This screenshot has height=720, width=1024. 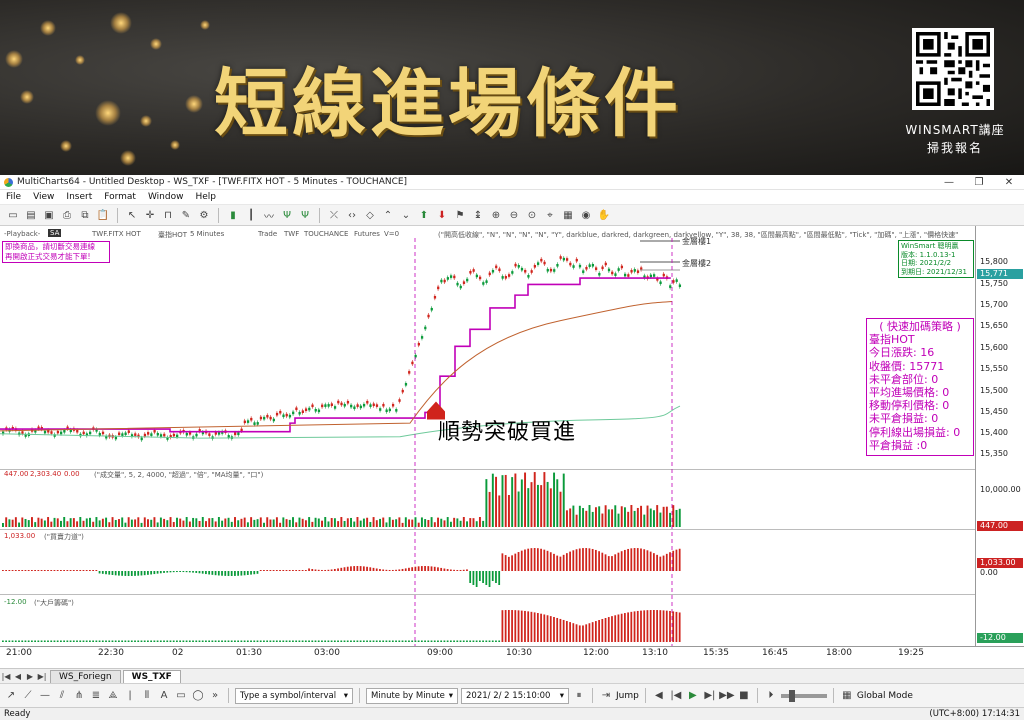 What do you see at coordinates (30, 676) in the screenshot?
I see `tab-next-icon: ▶` at bounding box center [30, 676].